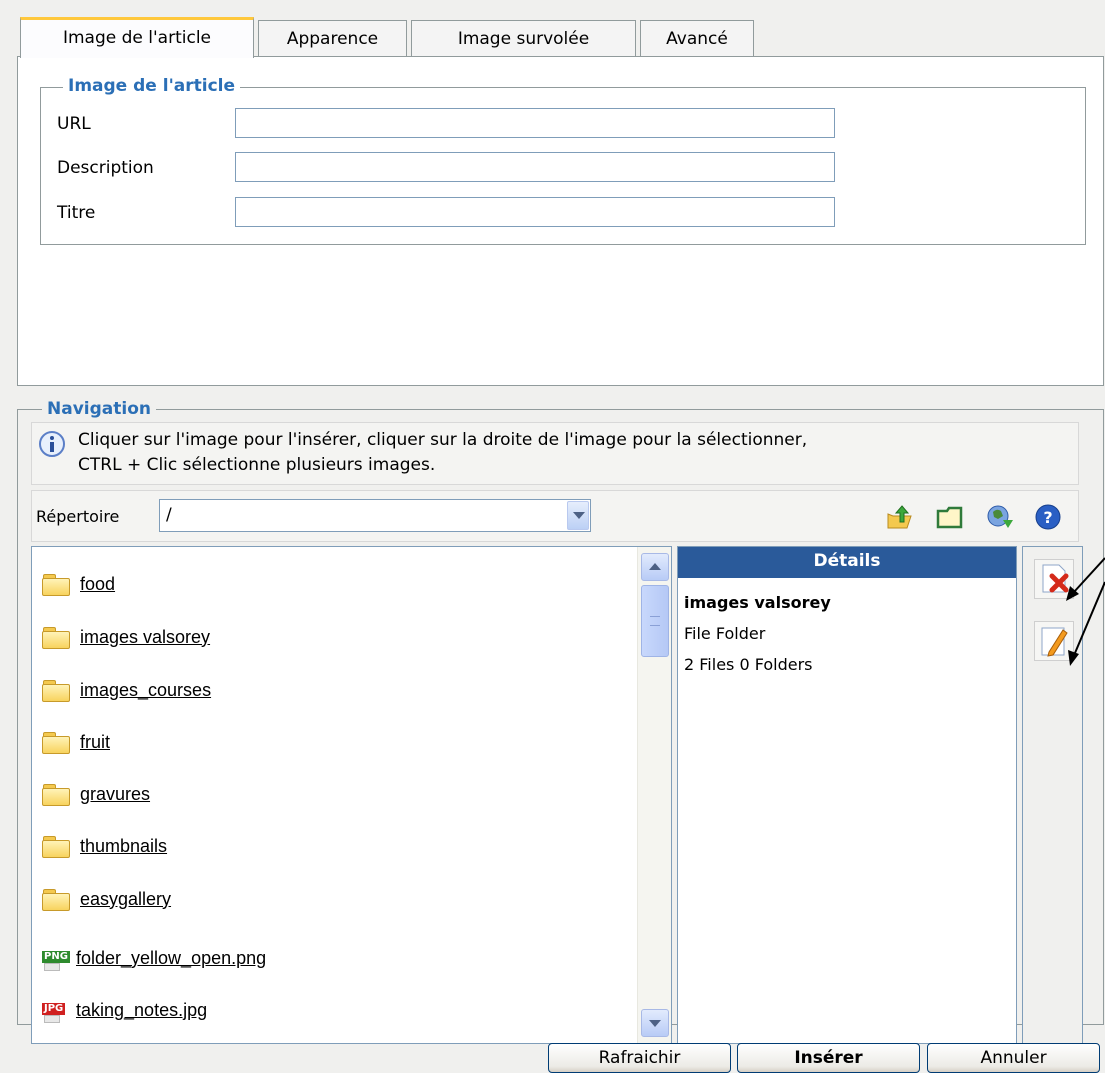 Image resolution: width=1105 pixels, height=1073 pixels. What do you see at coordinates (828, 1058) in the screenshot?
I see `insert-button: Insérer` at bounding box center [828, 1058].